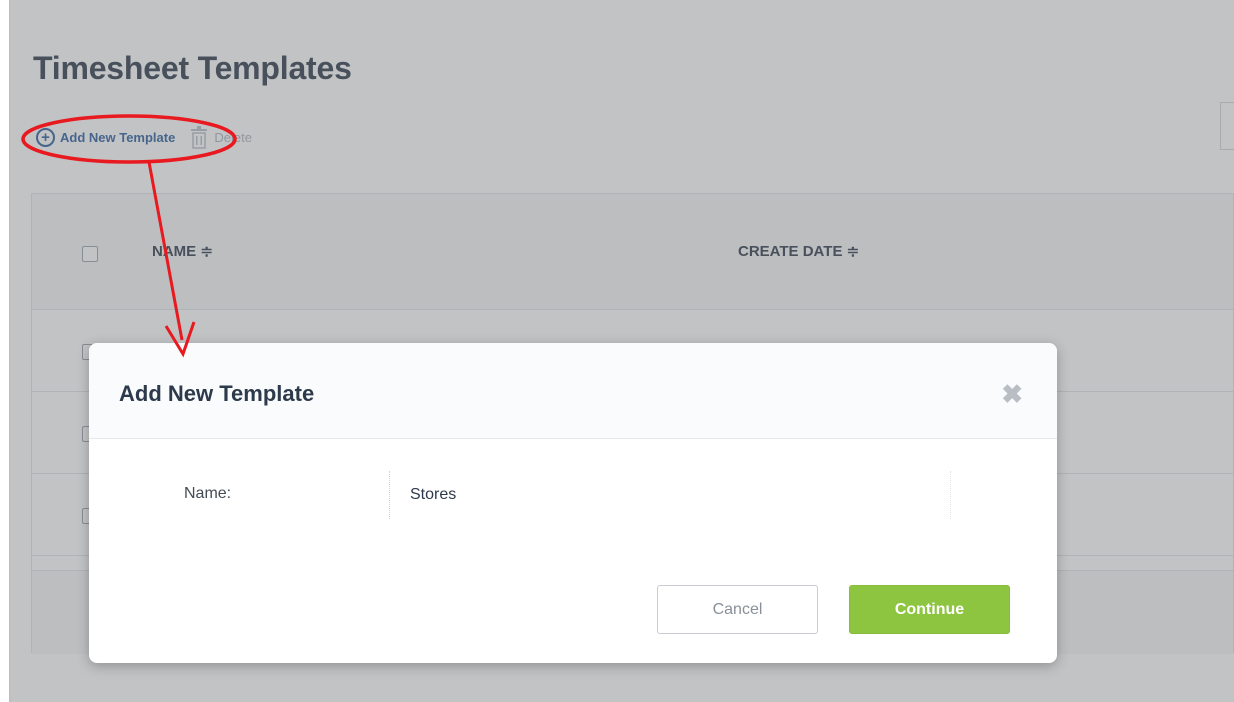 The width and height of the screenshot is (1234, 702). Describe the element at coordinates (208, 493) in the screenshot. I see `name-field-label: Name:` at that location.